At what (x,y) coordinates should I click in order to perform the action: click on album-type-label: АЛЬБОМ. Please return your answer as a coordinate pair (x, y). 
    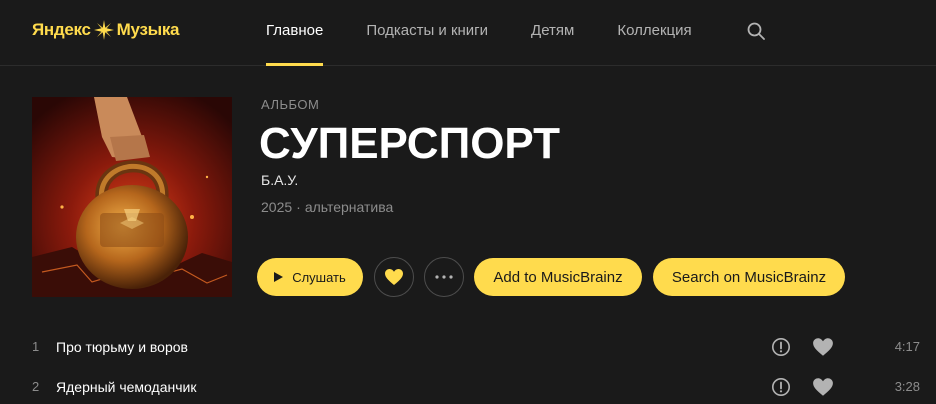
    Looking at the image, I should click on (290, 104).